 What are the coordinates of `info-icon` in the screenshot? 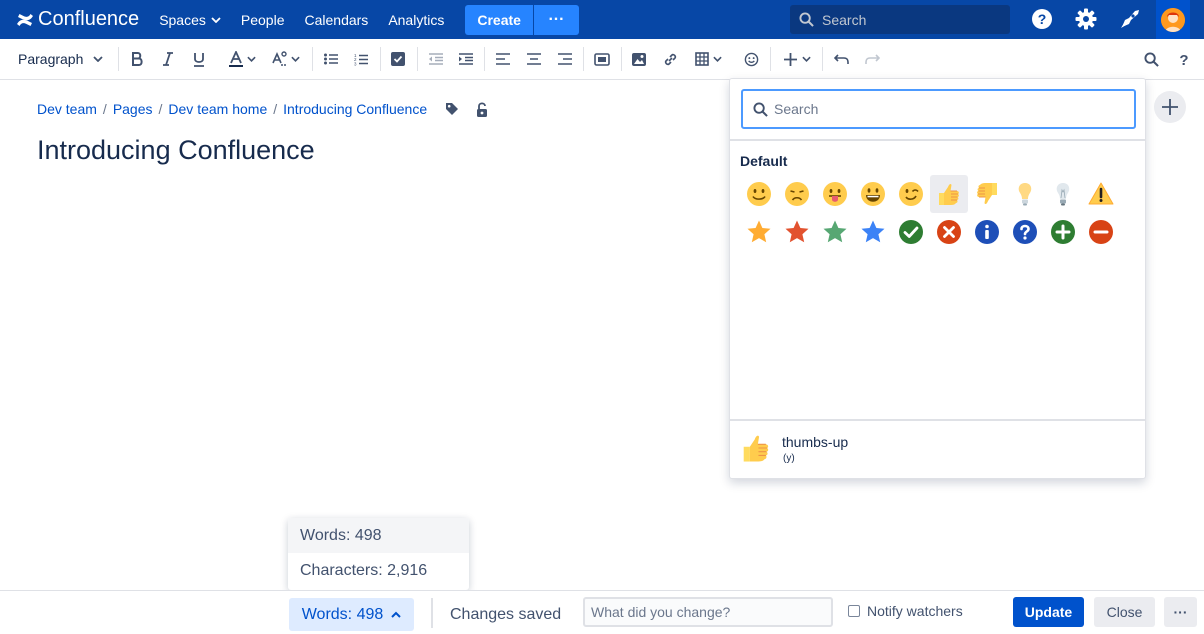 It's located at (987, 232).